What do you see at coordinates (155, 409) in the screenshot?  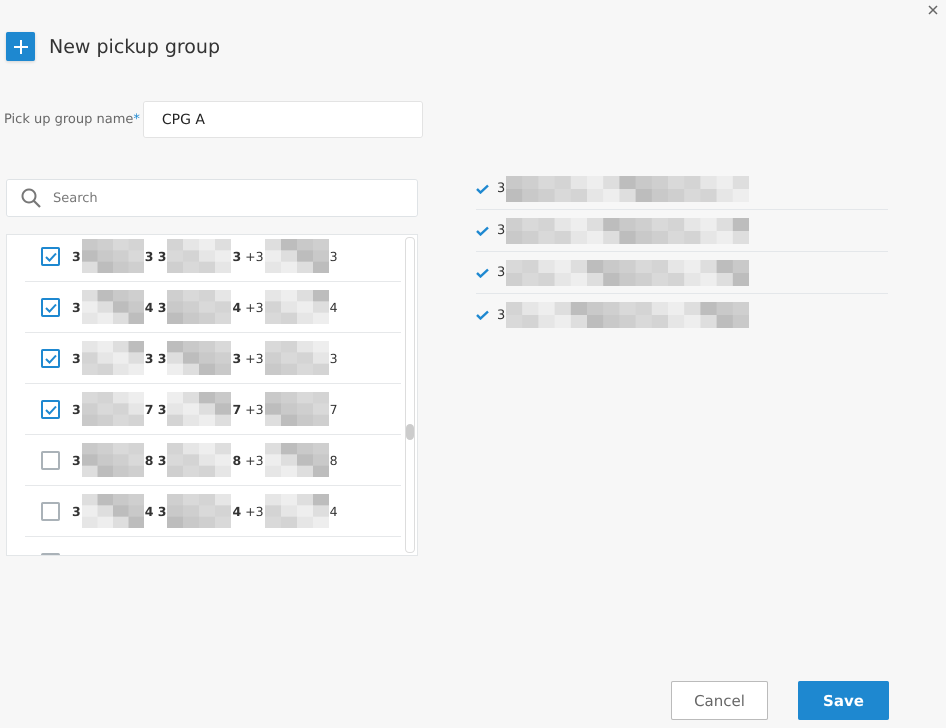 I see `option-text: 7 3` at bounding box center [155, 409].